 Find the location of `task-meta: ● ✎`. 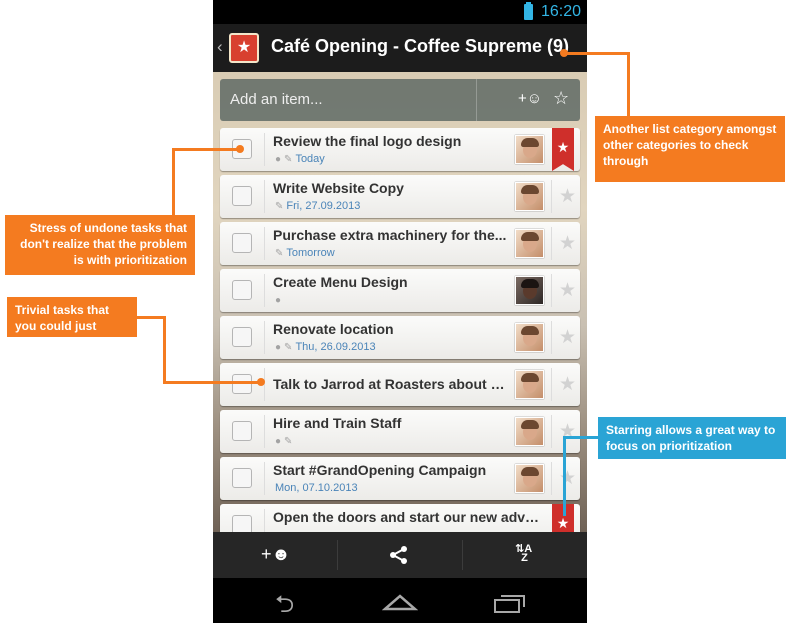

task-meta: ● ✎ is located at coordinates (285, 441).